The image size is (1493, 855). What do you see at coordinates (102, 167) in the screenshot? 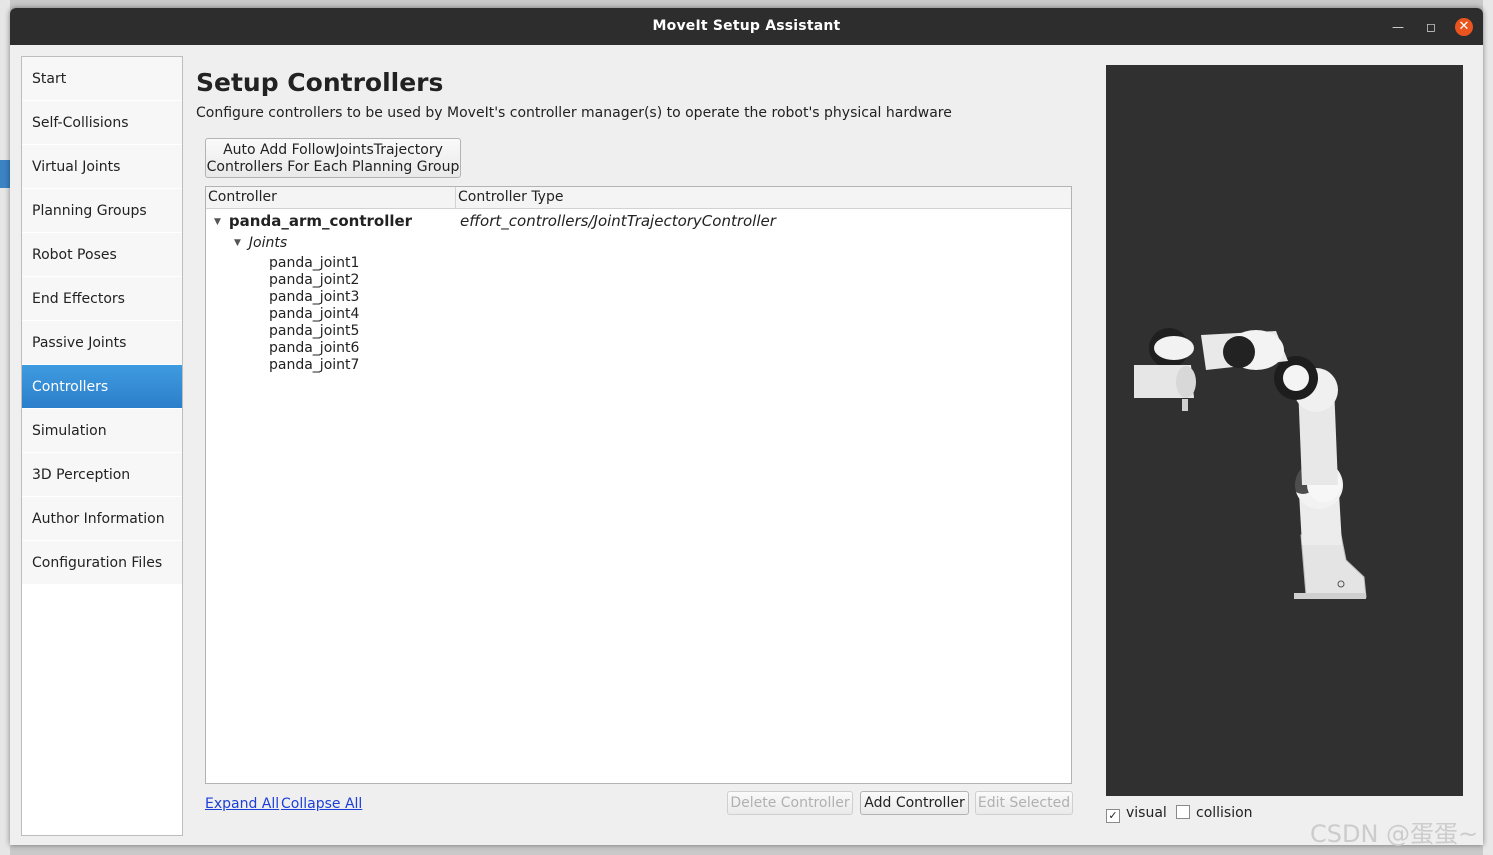
I see `sidebar-item-virtual-joints: Virtual Joints` at bounding box center [102, 167].